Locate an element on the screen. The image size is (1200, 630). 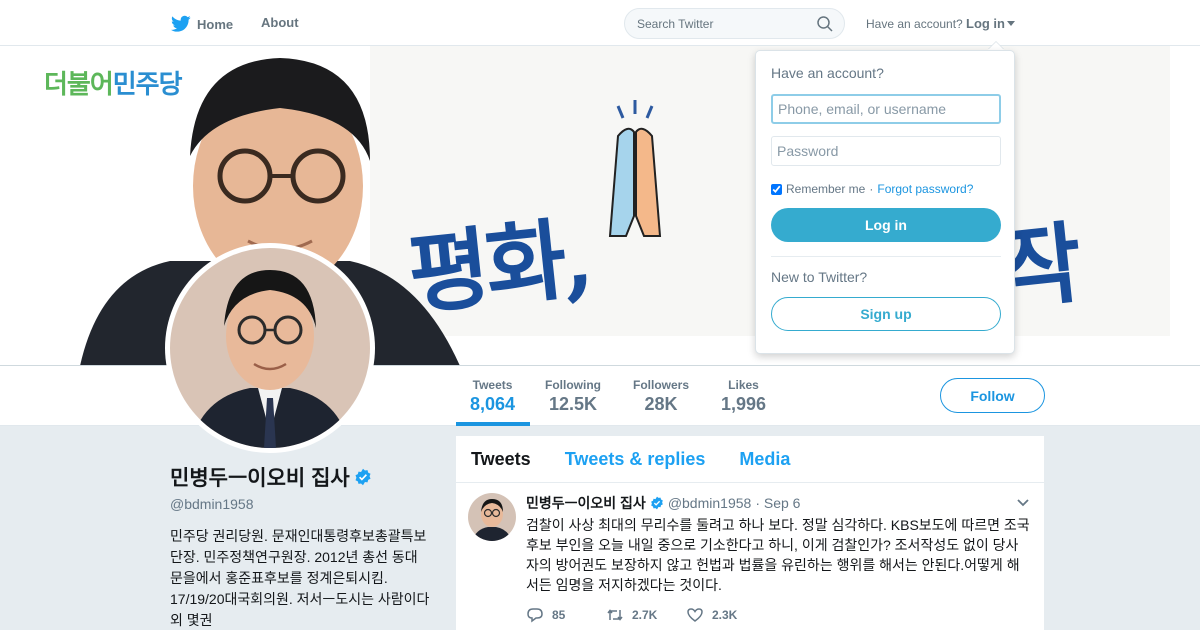
new-to-twitter-text: New to Twitter? is located at coordinates (819, 277).